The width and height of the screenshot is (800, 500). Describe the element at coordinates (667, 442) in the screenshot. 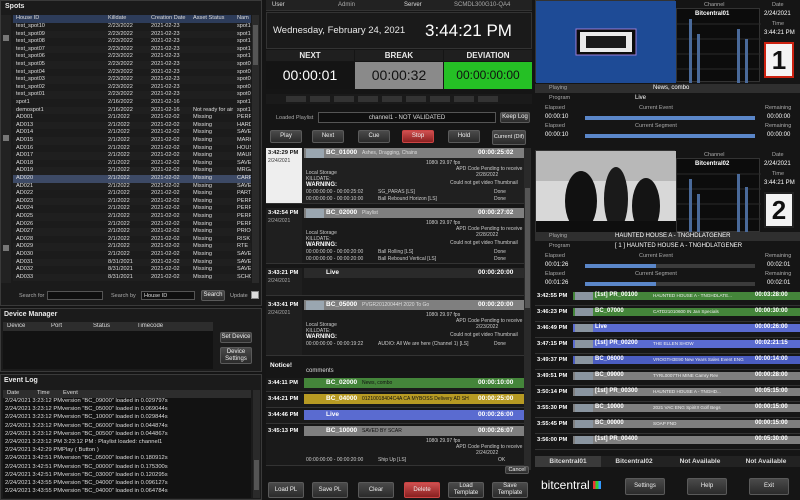

I see `ch2-playlist-item: 3:56:00 PM [1st] PR_00400 00:05:30:00` at that location.